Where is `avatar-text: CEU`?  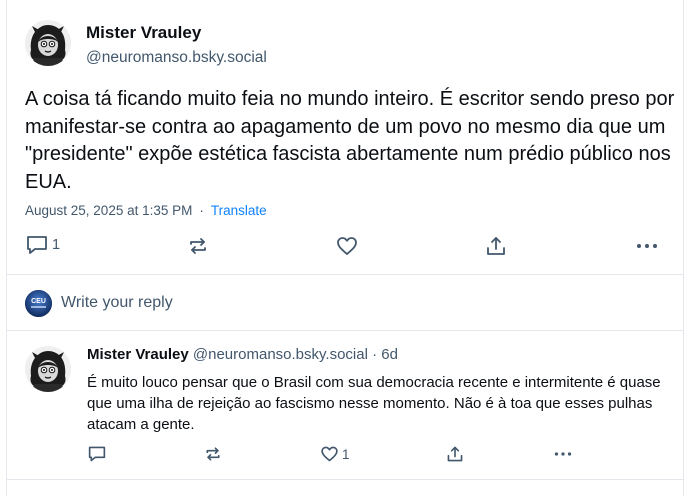 avatar-text: CEU is located at coordinates (38, 301).